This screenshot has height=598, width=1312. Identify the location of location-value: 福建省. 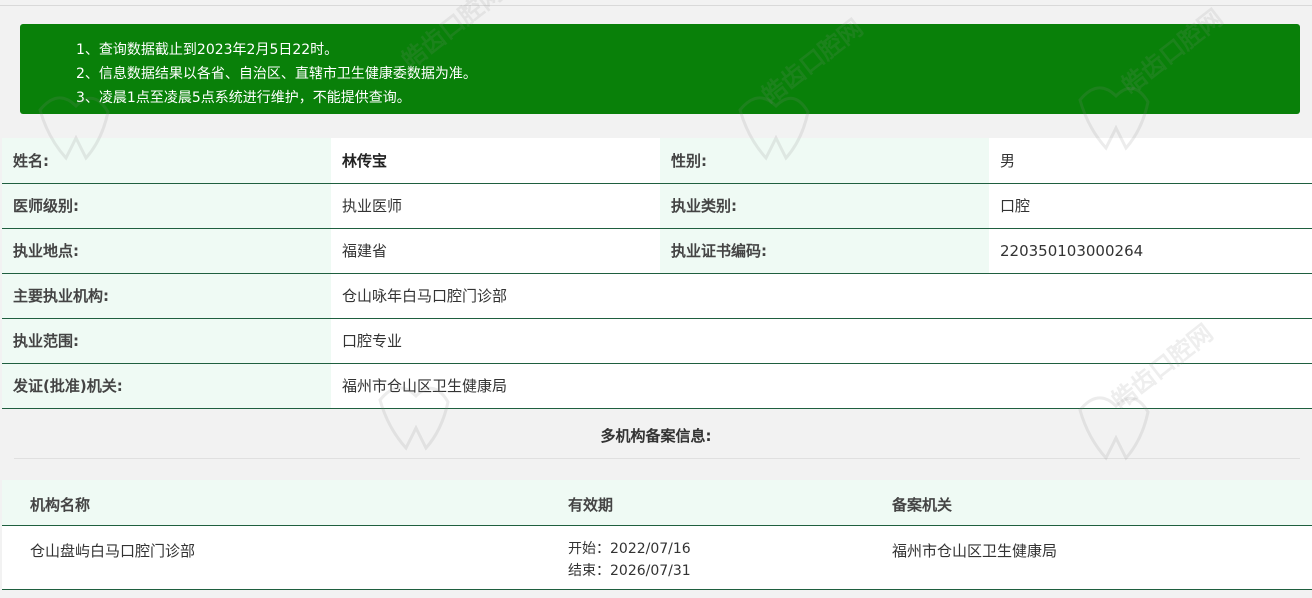
(495, 251).